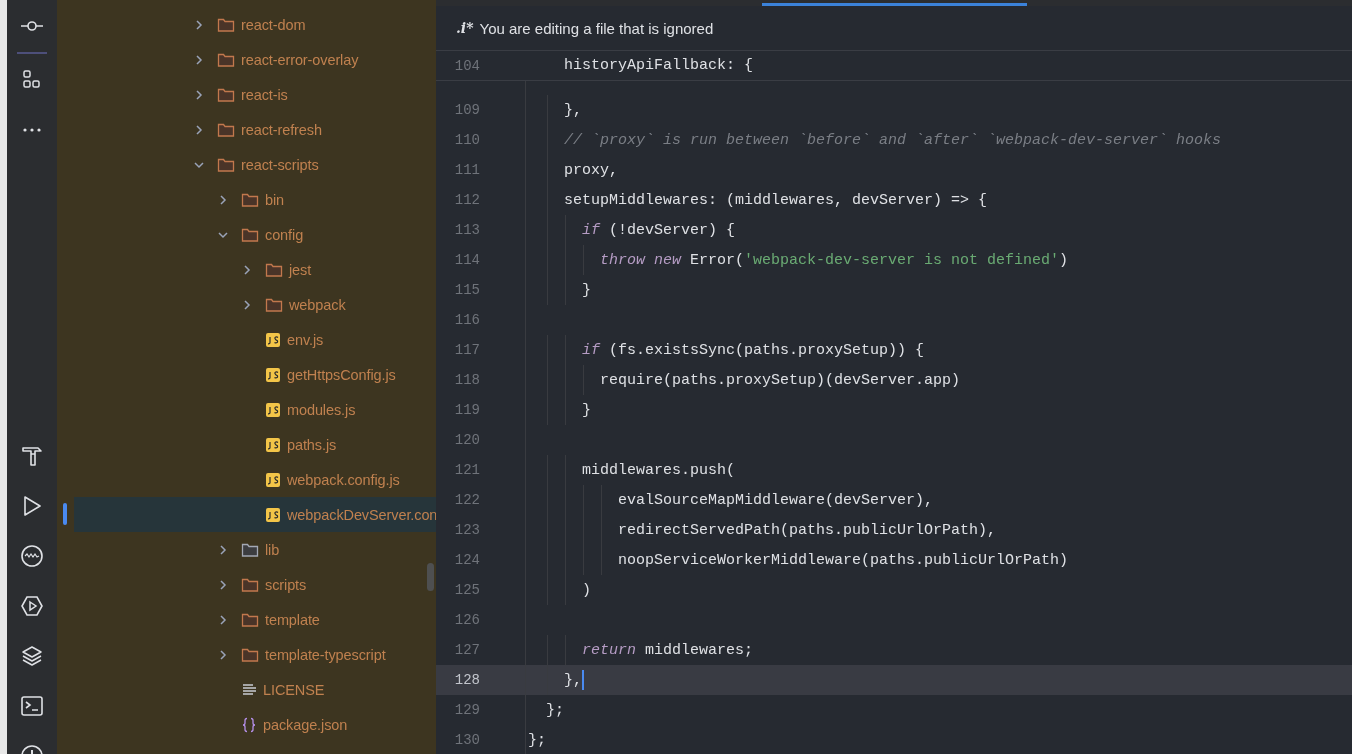 The width and height of the screenshot is (1352, 754). I want to click on tree-item: webpack.config.js, so click(246, 479).